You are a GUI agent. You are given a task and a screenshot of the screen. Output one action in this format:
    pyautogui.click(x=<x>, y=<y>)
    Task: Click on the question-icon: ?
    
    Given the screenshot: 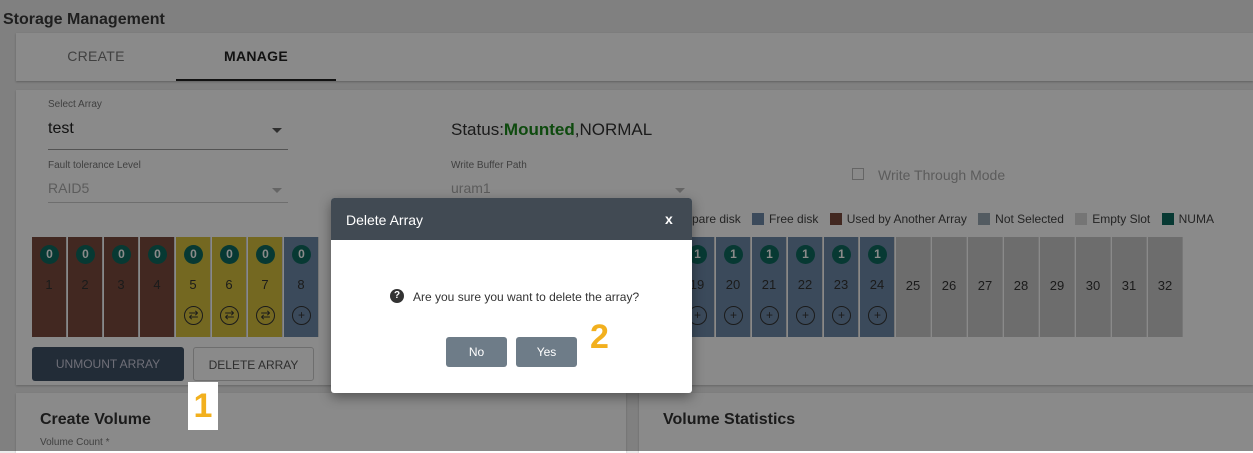 What is the action you would take?
    pyautogui.click(x=397, y=296)
    